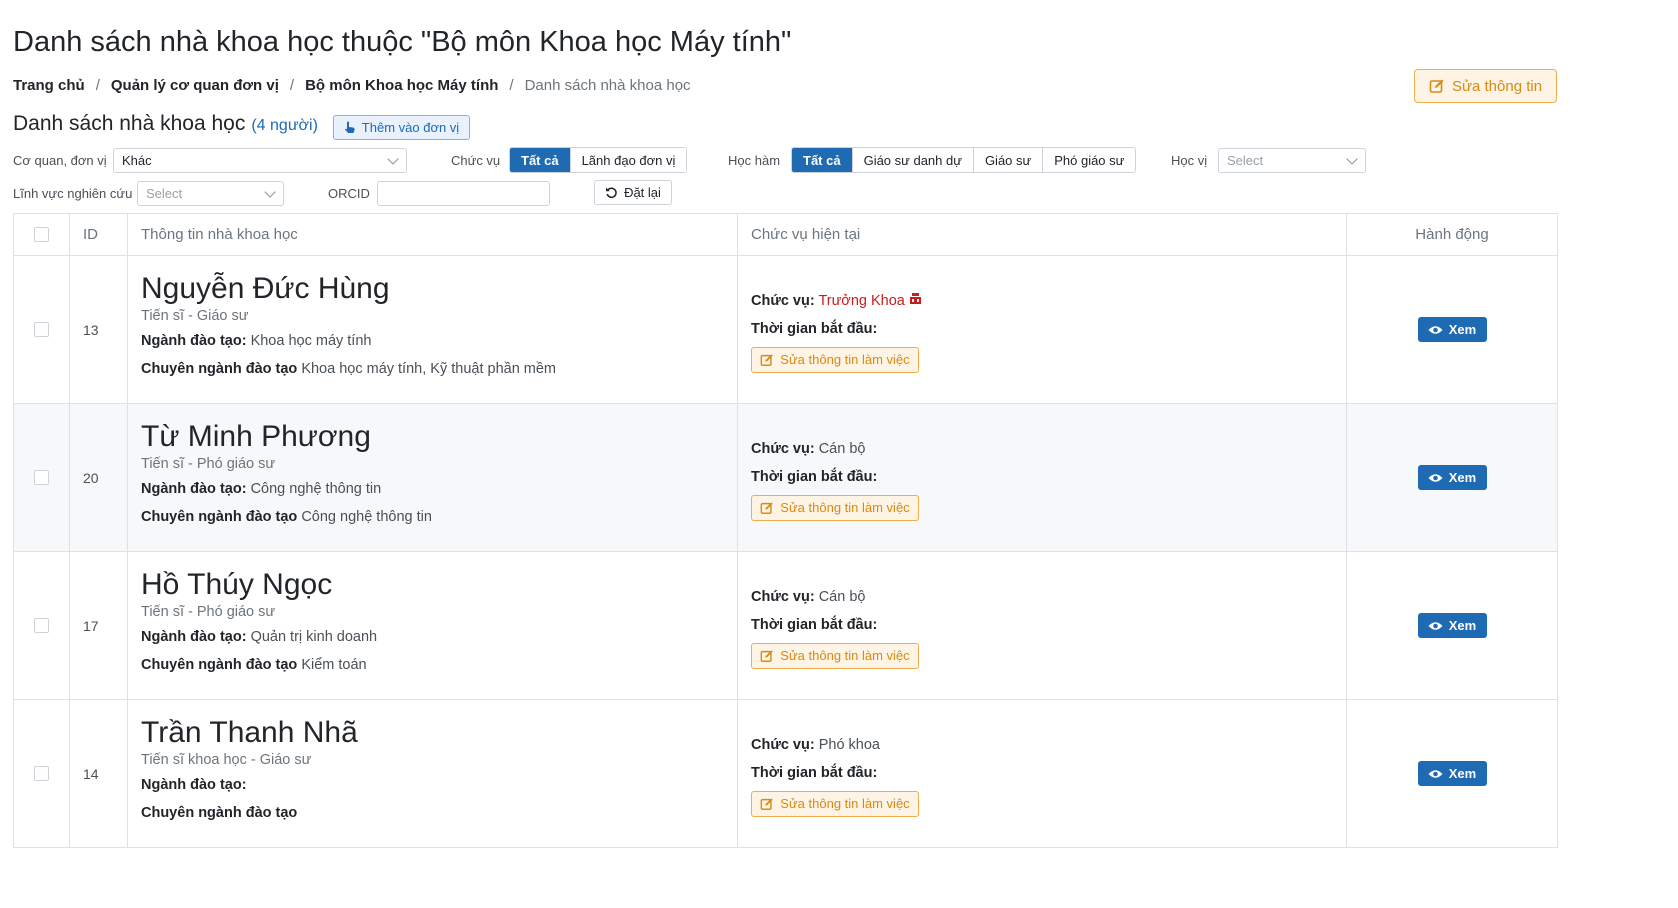 The height and width of the screenshot is (908, 1678). I want to click on scientist-major: Ngành đào tạo: Quản trị kinh doanh, so click(259, 637).